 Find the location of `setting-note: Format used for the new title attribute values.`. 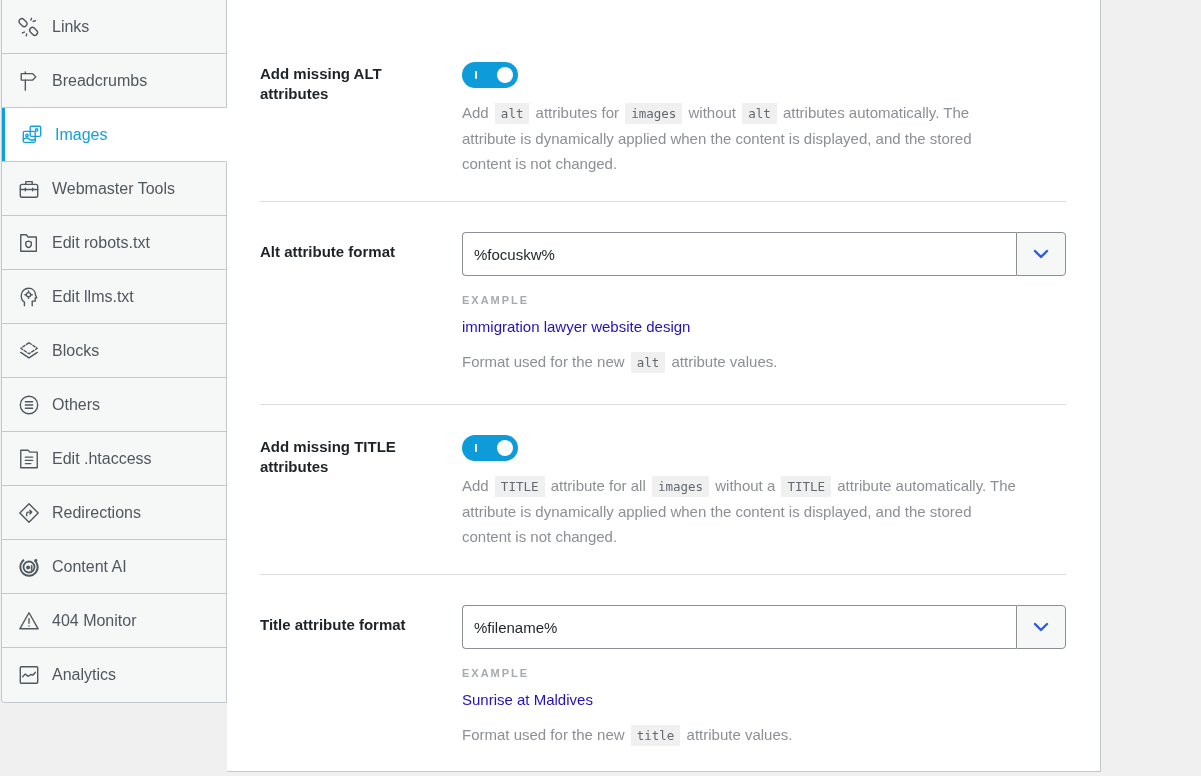

setting-note: Format used for the new title attribute values. is located at coordinates (627, 735).